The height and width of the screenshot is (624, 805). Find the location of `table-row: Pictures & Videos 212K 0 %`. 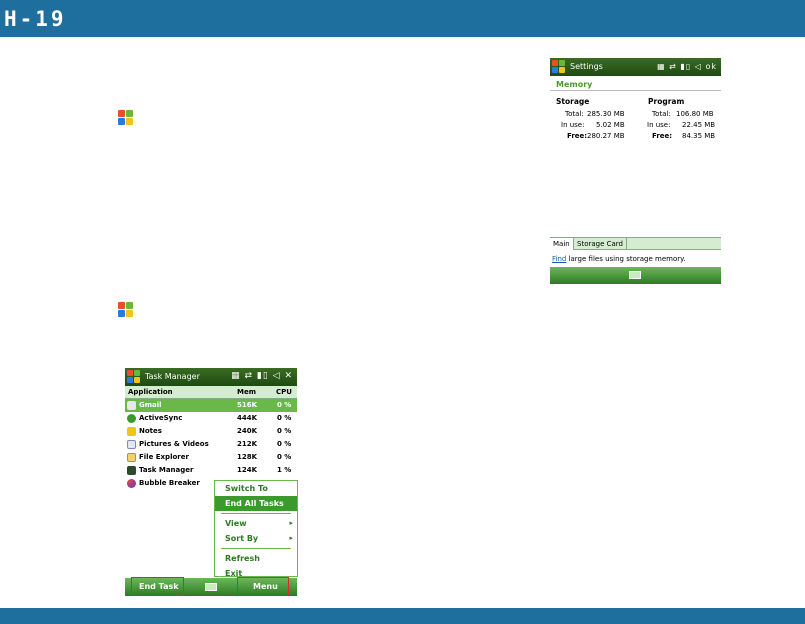

table-row: Pictures & Videos 212K 0 % is located at coordinates (211, 444).